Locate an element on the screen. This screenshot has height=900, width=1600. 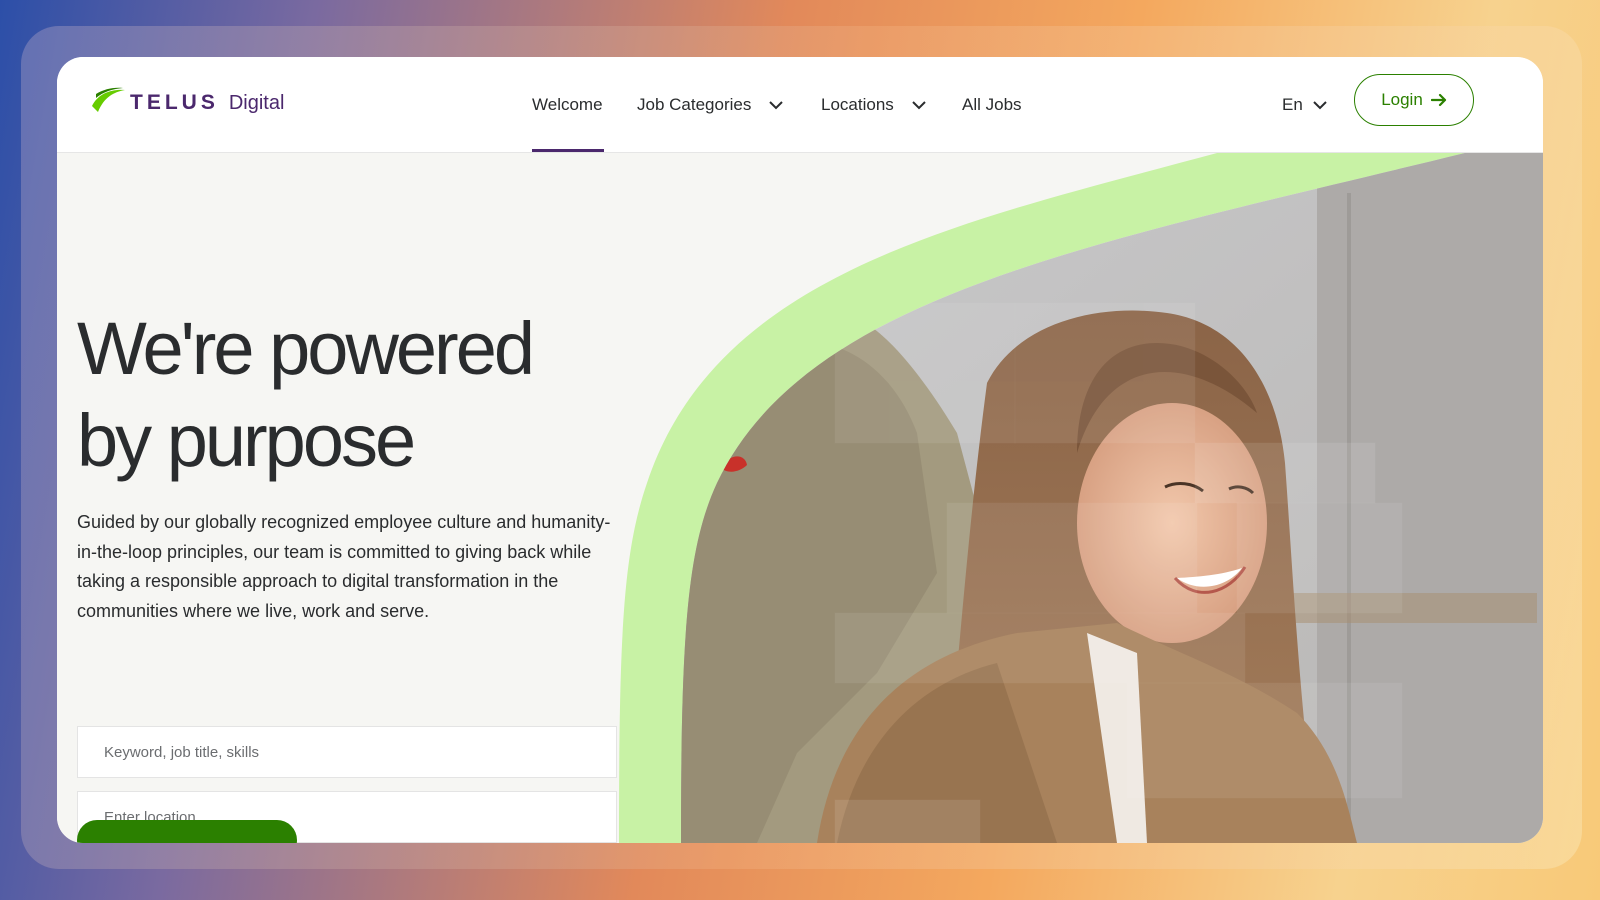
telus-leaf-icon is located at coordinates (108, 103).